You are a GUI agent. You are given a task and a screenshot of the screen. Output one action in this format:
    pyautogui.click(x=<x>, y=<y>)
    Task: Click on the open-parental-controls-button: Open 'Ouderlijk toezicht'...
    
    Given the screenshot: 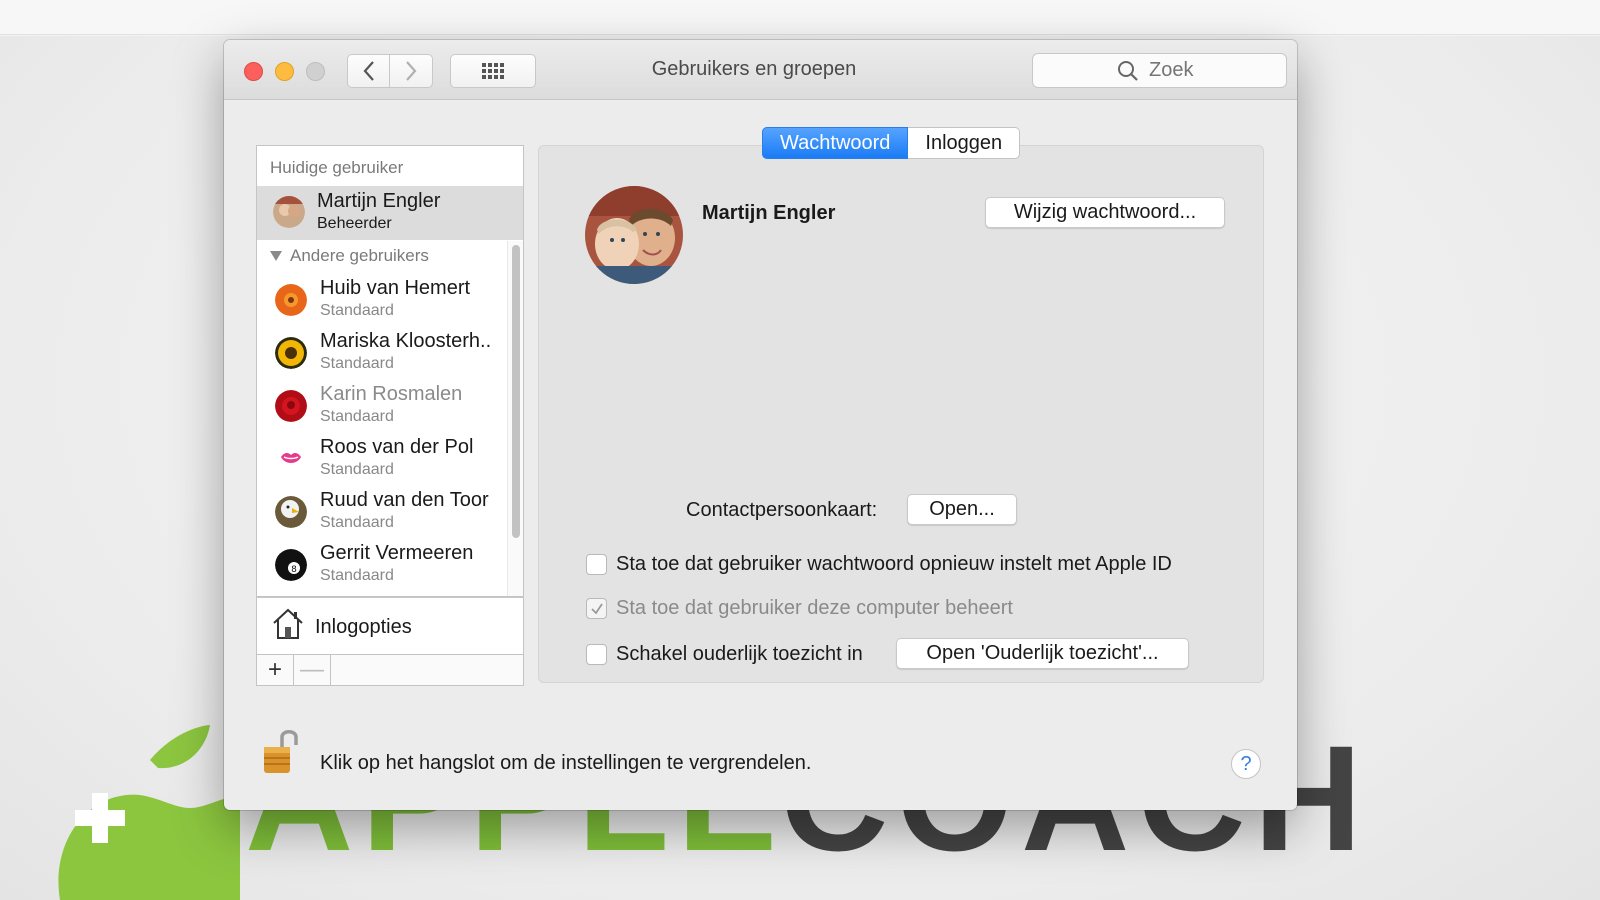 What is the action you would take?
    pyautogui.click(x=1042, y=653)
    